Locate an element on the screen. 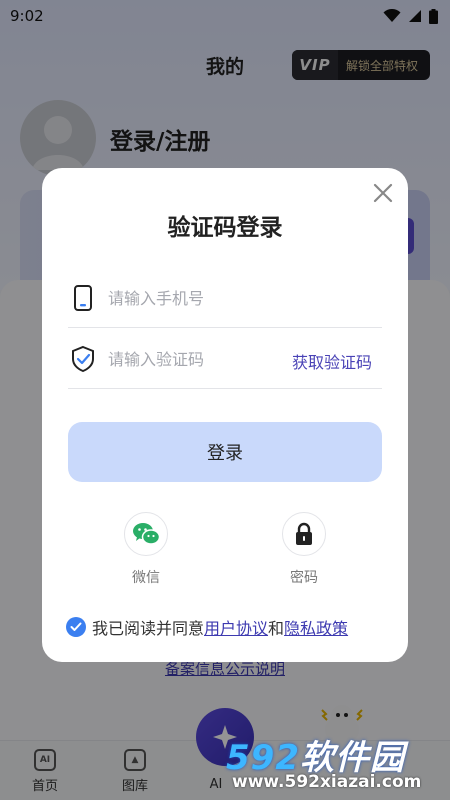 This screenshot has width=450, height=800. password-label: 密码 is located at coordinates (304, 578).